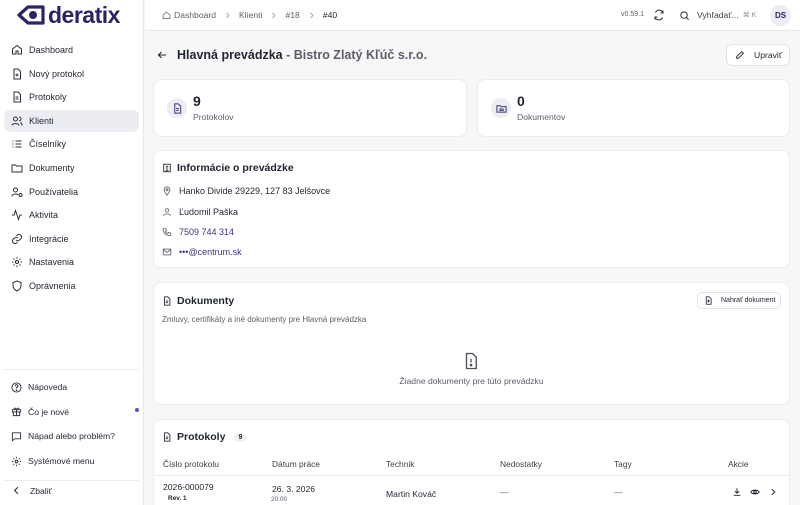 The image size is (800, 505). Describe the element at coordinates (708, 300) in the screenshot. I see `file-upload-icon` at that location.